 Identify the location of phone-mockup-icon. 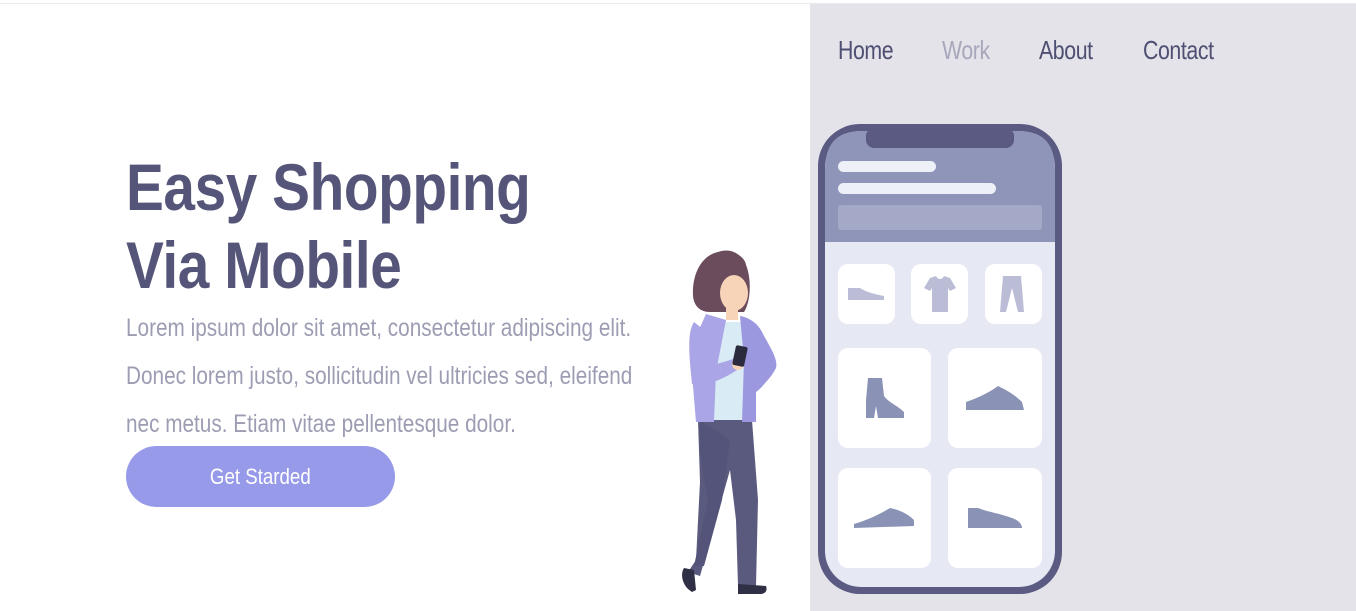
(940, 359).